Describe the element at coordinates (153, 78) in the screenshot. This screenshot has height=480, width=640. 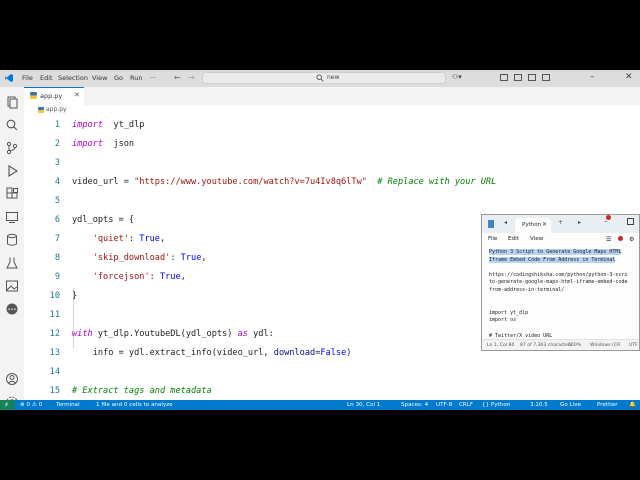
I see `menu-more-icon: ···` at that location.